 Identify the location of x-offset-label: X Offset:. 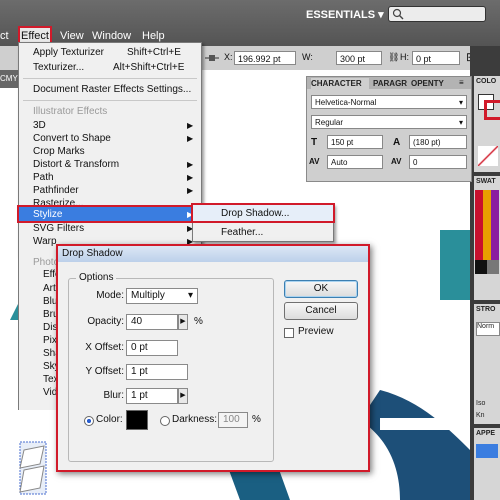
(104, 347).